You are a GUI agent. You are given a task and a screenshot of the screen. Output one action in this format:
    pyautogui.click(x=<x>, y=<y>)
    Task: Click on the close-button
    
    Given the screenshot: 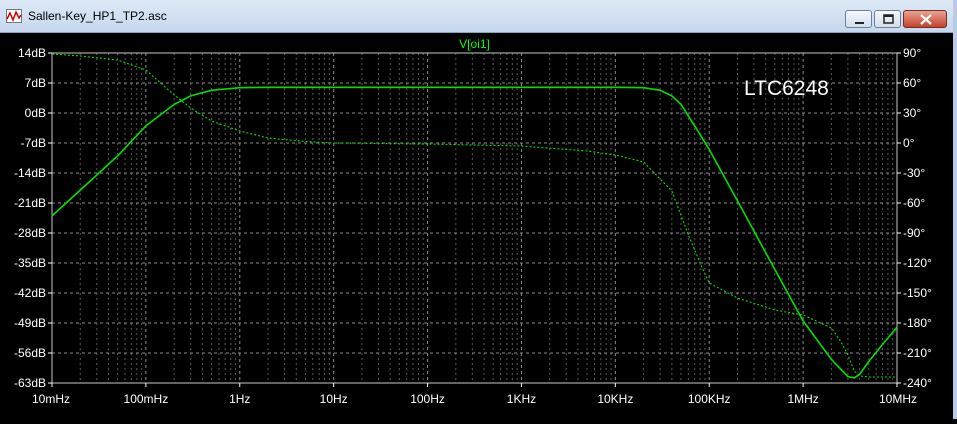 What is the action you would take?
    pyautogui.click(x=925, y=19)
    